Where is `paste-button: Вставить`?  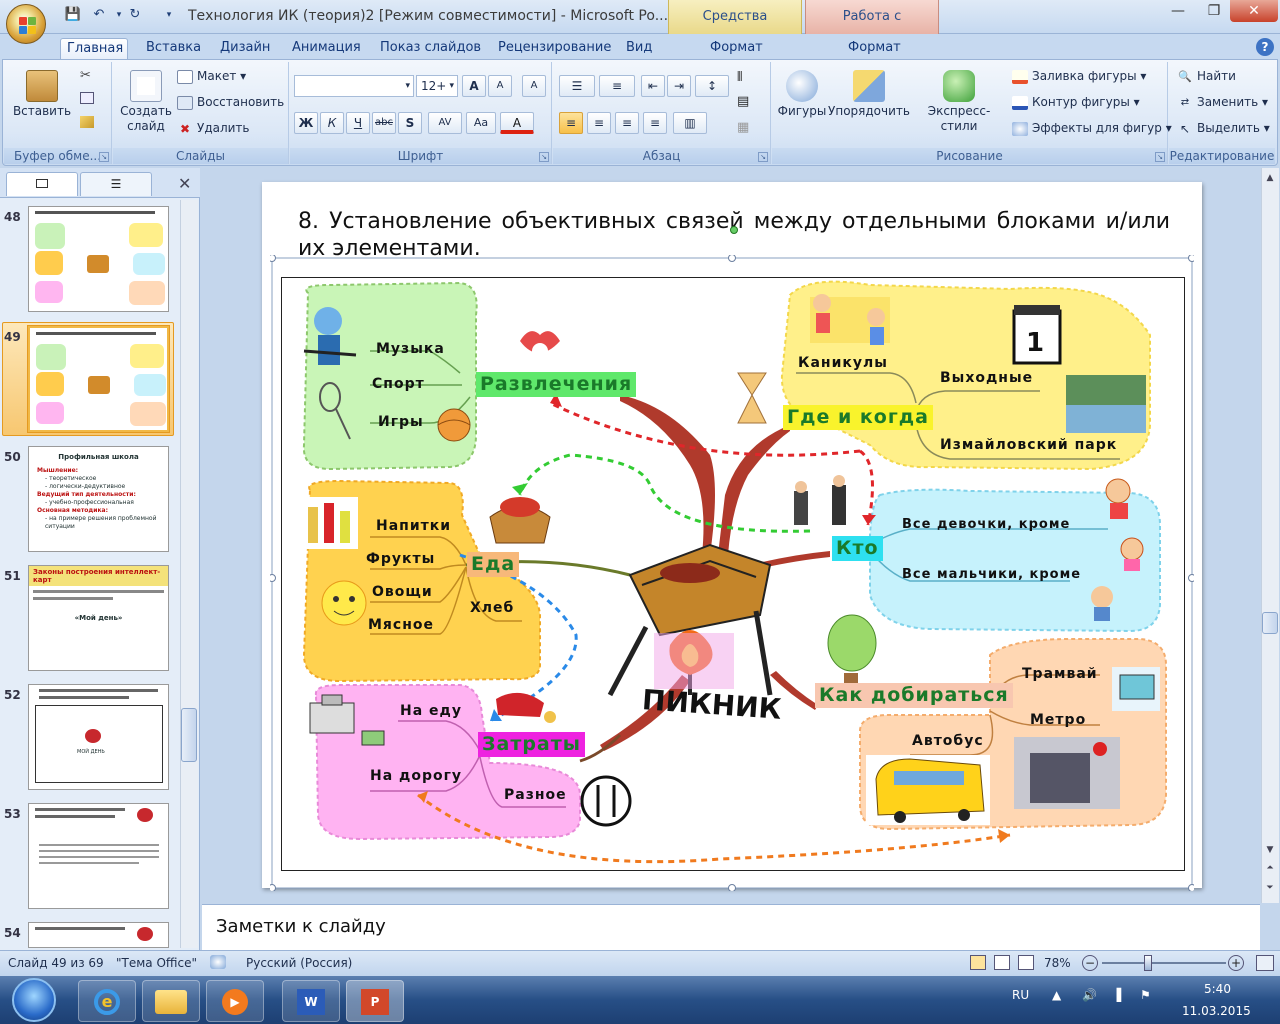
paste-button: Вставить is located at coordinates (42, 94).